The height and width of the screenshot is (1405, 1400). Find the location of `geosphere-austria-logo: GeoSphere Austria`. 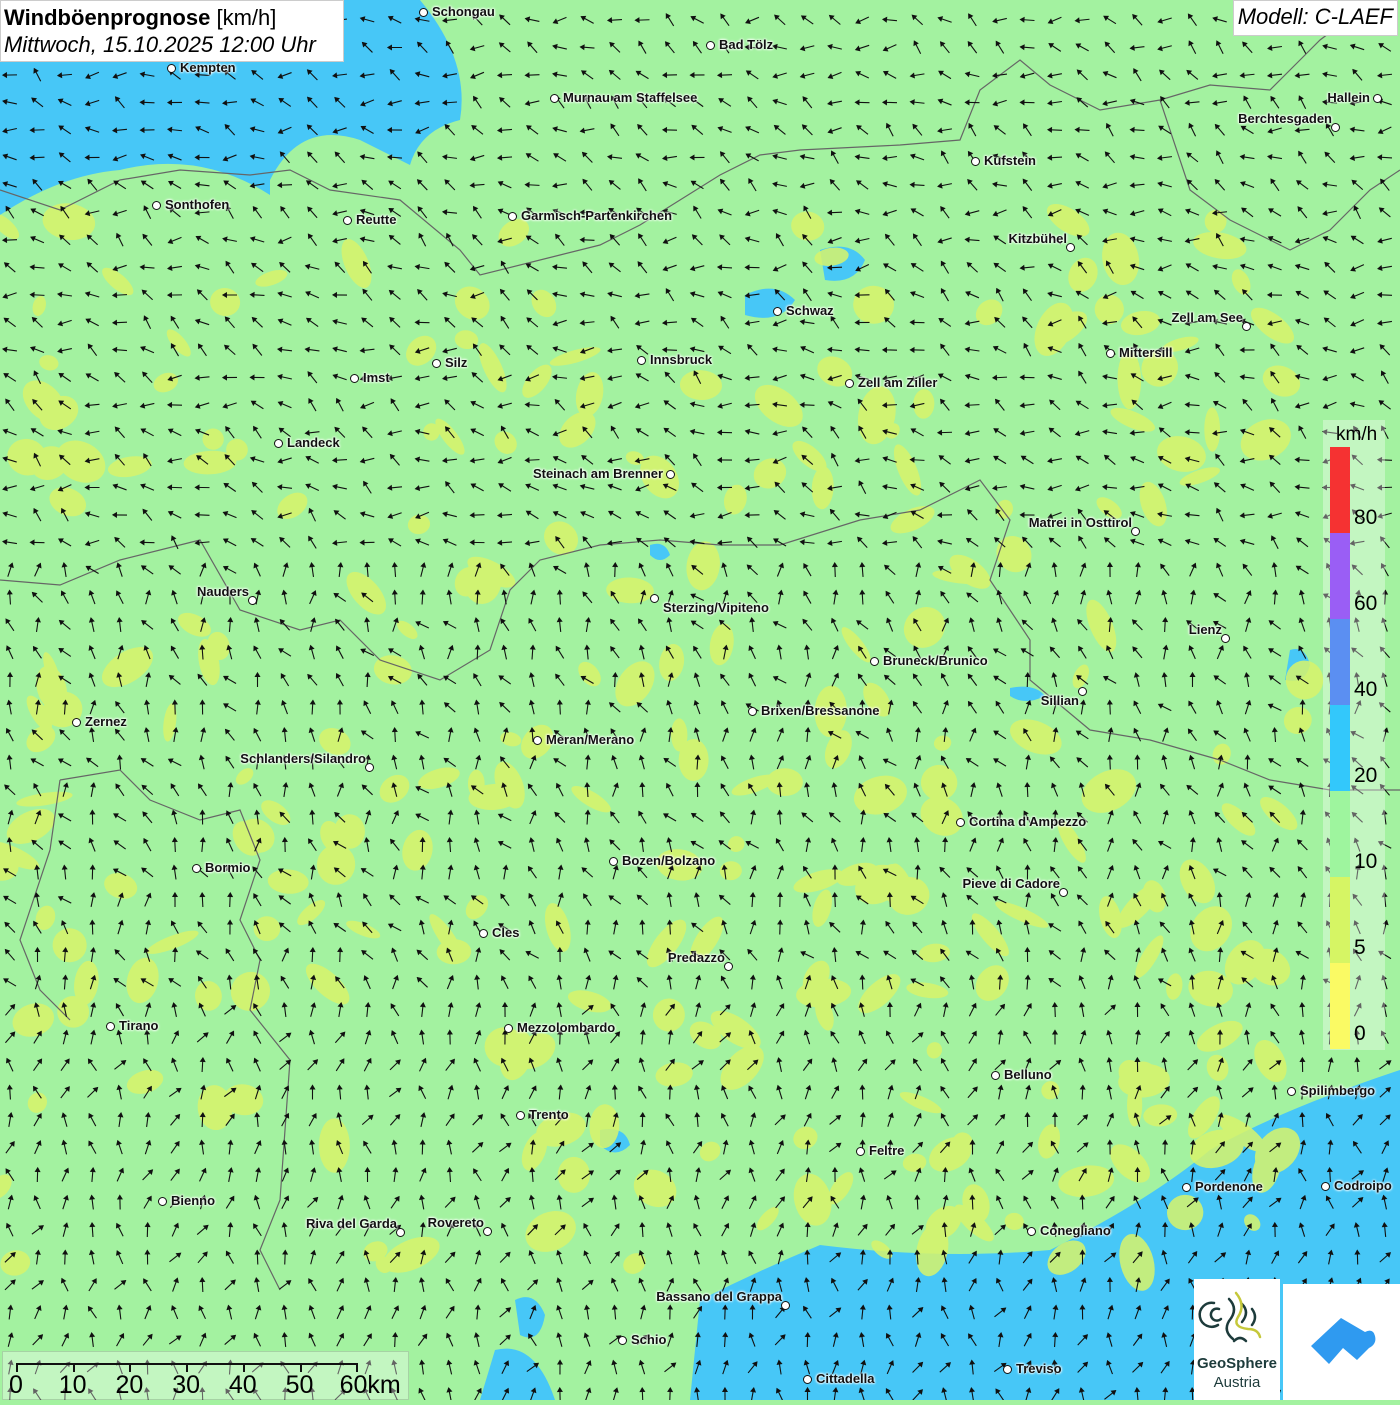

geosphere-austria-logo: GeoSphere Austria is located at coordinates (1237, 1339).